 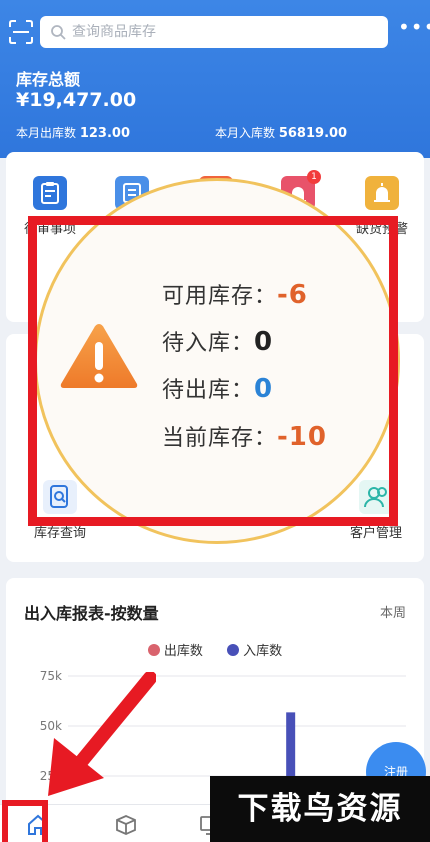 I want to click on home-highlight-frame, so click(x=25, y=821).